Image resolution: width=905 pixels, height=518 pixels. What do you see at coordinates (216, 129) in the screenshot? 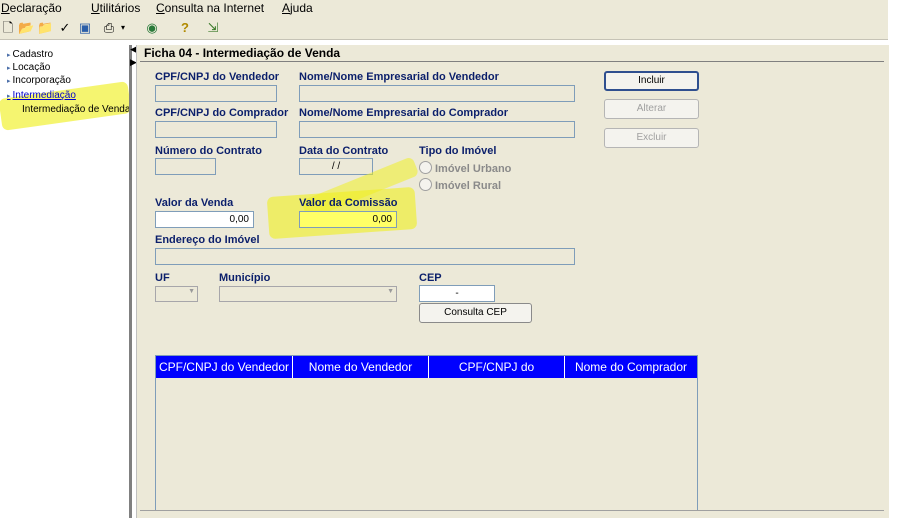
I see `cpf-comprador-field` at bounding box center [216, 129].